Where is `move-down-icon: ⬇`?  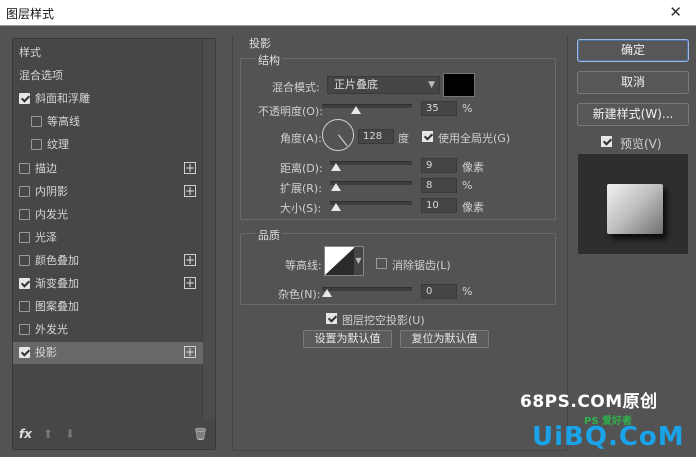 move-down-icon: ⬇ is located at coordinates (70, 434).